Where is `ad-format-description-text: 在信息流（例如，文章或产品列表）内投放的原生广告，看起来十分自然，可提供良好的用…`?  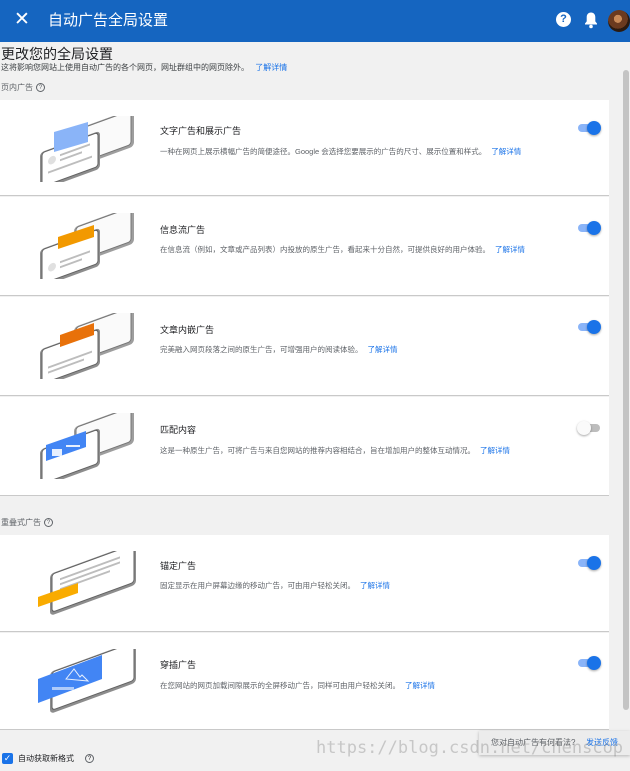 ad-format-description-text: 在信息流（例如，文章或产品列表）内投放的原生广告，看起来十分自然，可提供良好的用… is located at coordinates (325, 249).